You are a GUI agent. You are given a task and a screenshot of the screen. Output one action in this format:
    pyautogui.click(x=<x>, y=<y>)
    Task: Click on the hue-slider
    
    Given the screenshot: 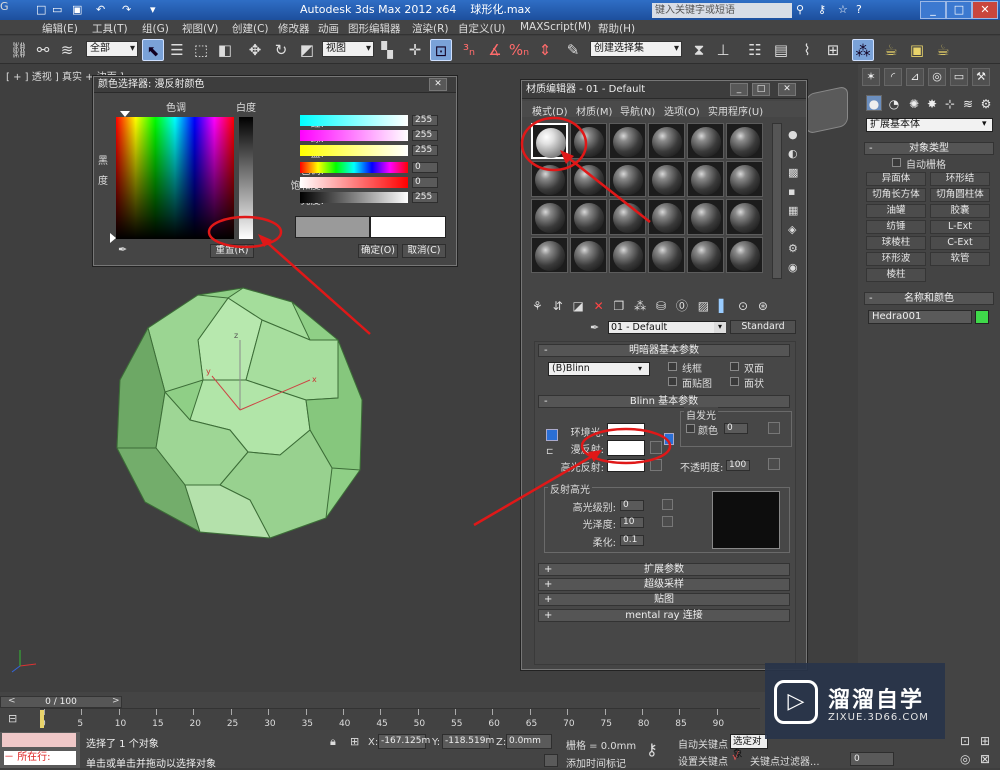 What is the action you would take?
    pyautogui.click(x=354, y=167)
    